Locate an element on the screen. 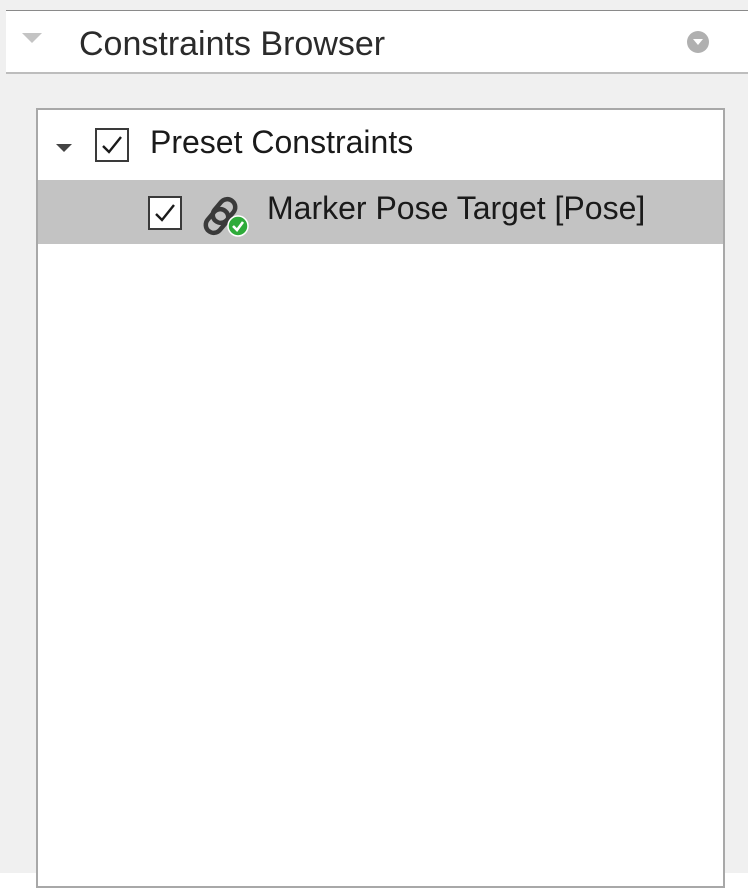  circle-chevron-down-icon is located at coordinates (698, 42).